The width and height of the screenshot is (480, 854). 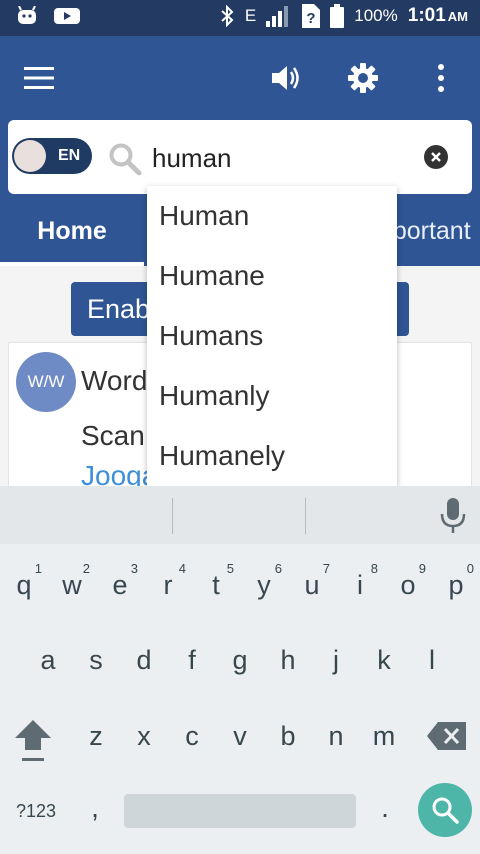 I want to click on sim-unknown-icon: ?, so click(x=311, y=16).